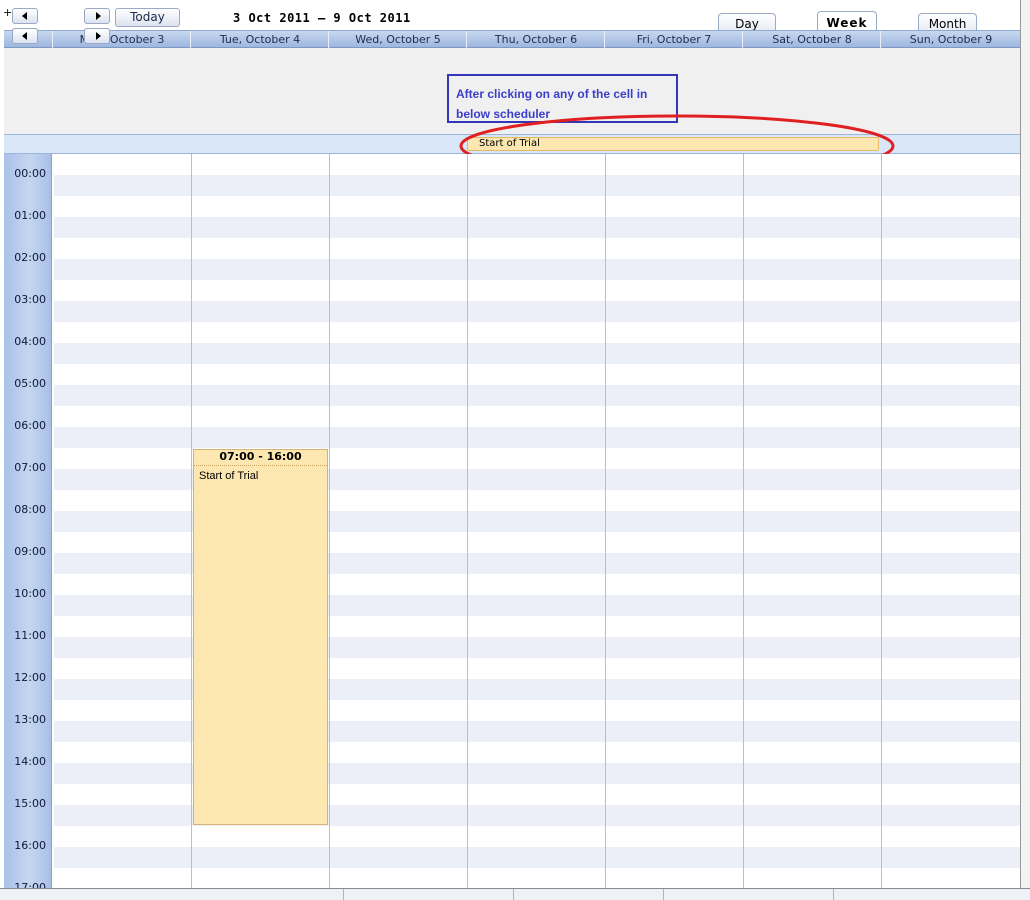 This screenshot has height=900, width=1030. Describe the element at coordinates (260, 458) in the screenshot. I see `event-time: 07:00 - 16:00` at that location.